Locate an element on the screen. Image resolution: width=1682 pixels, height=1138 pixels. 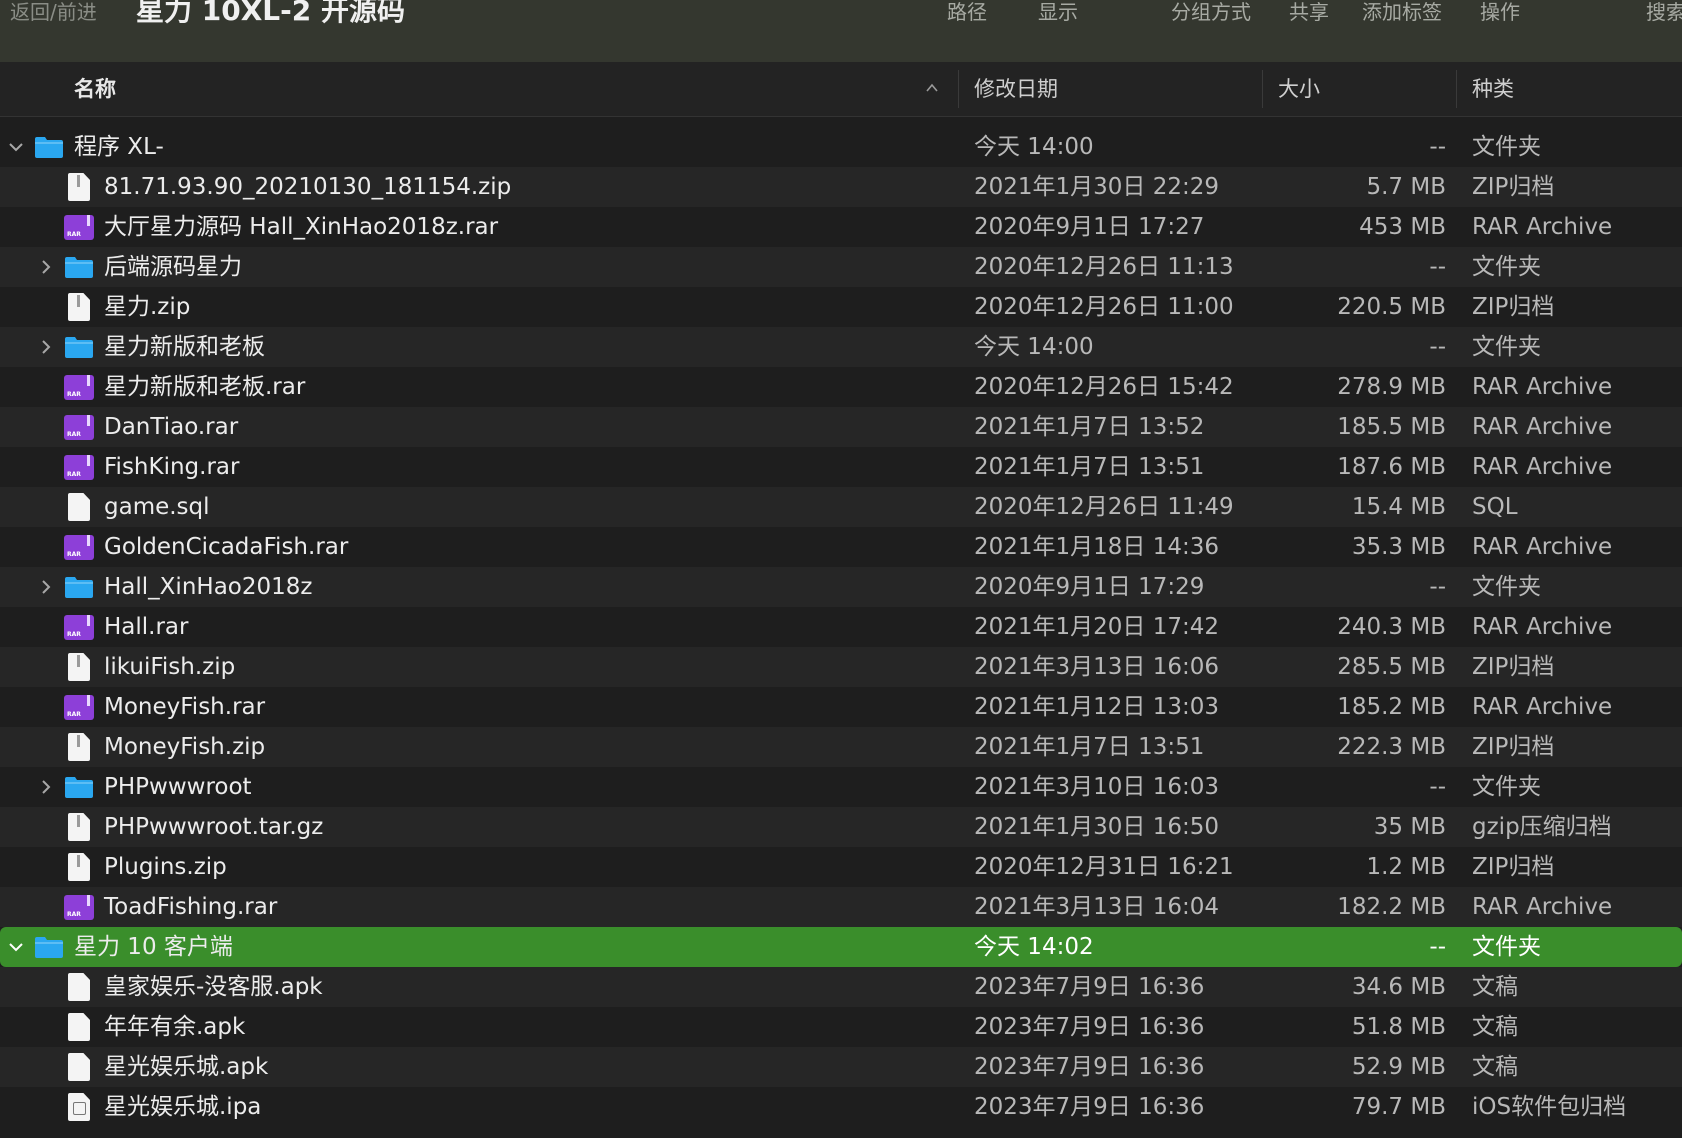
file-name: FishKing.rar is located at coordinates (171, 467).